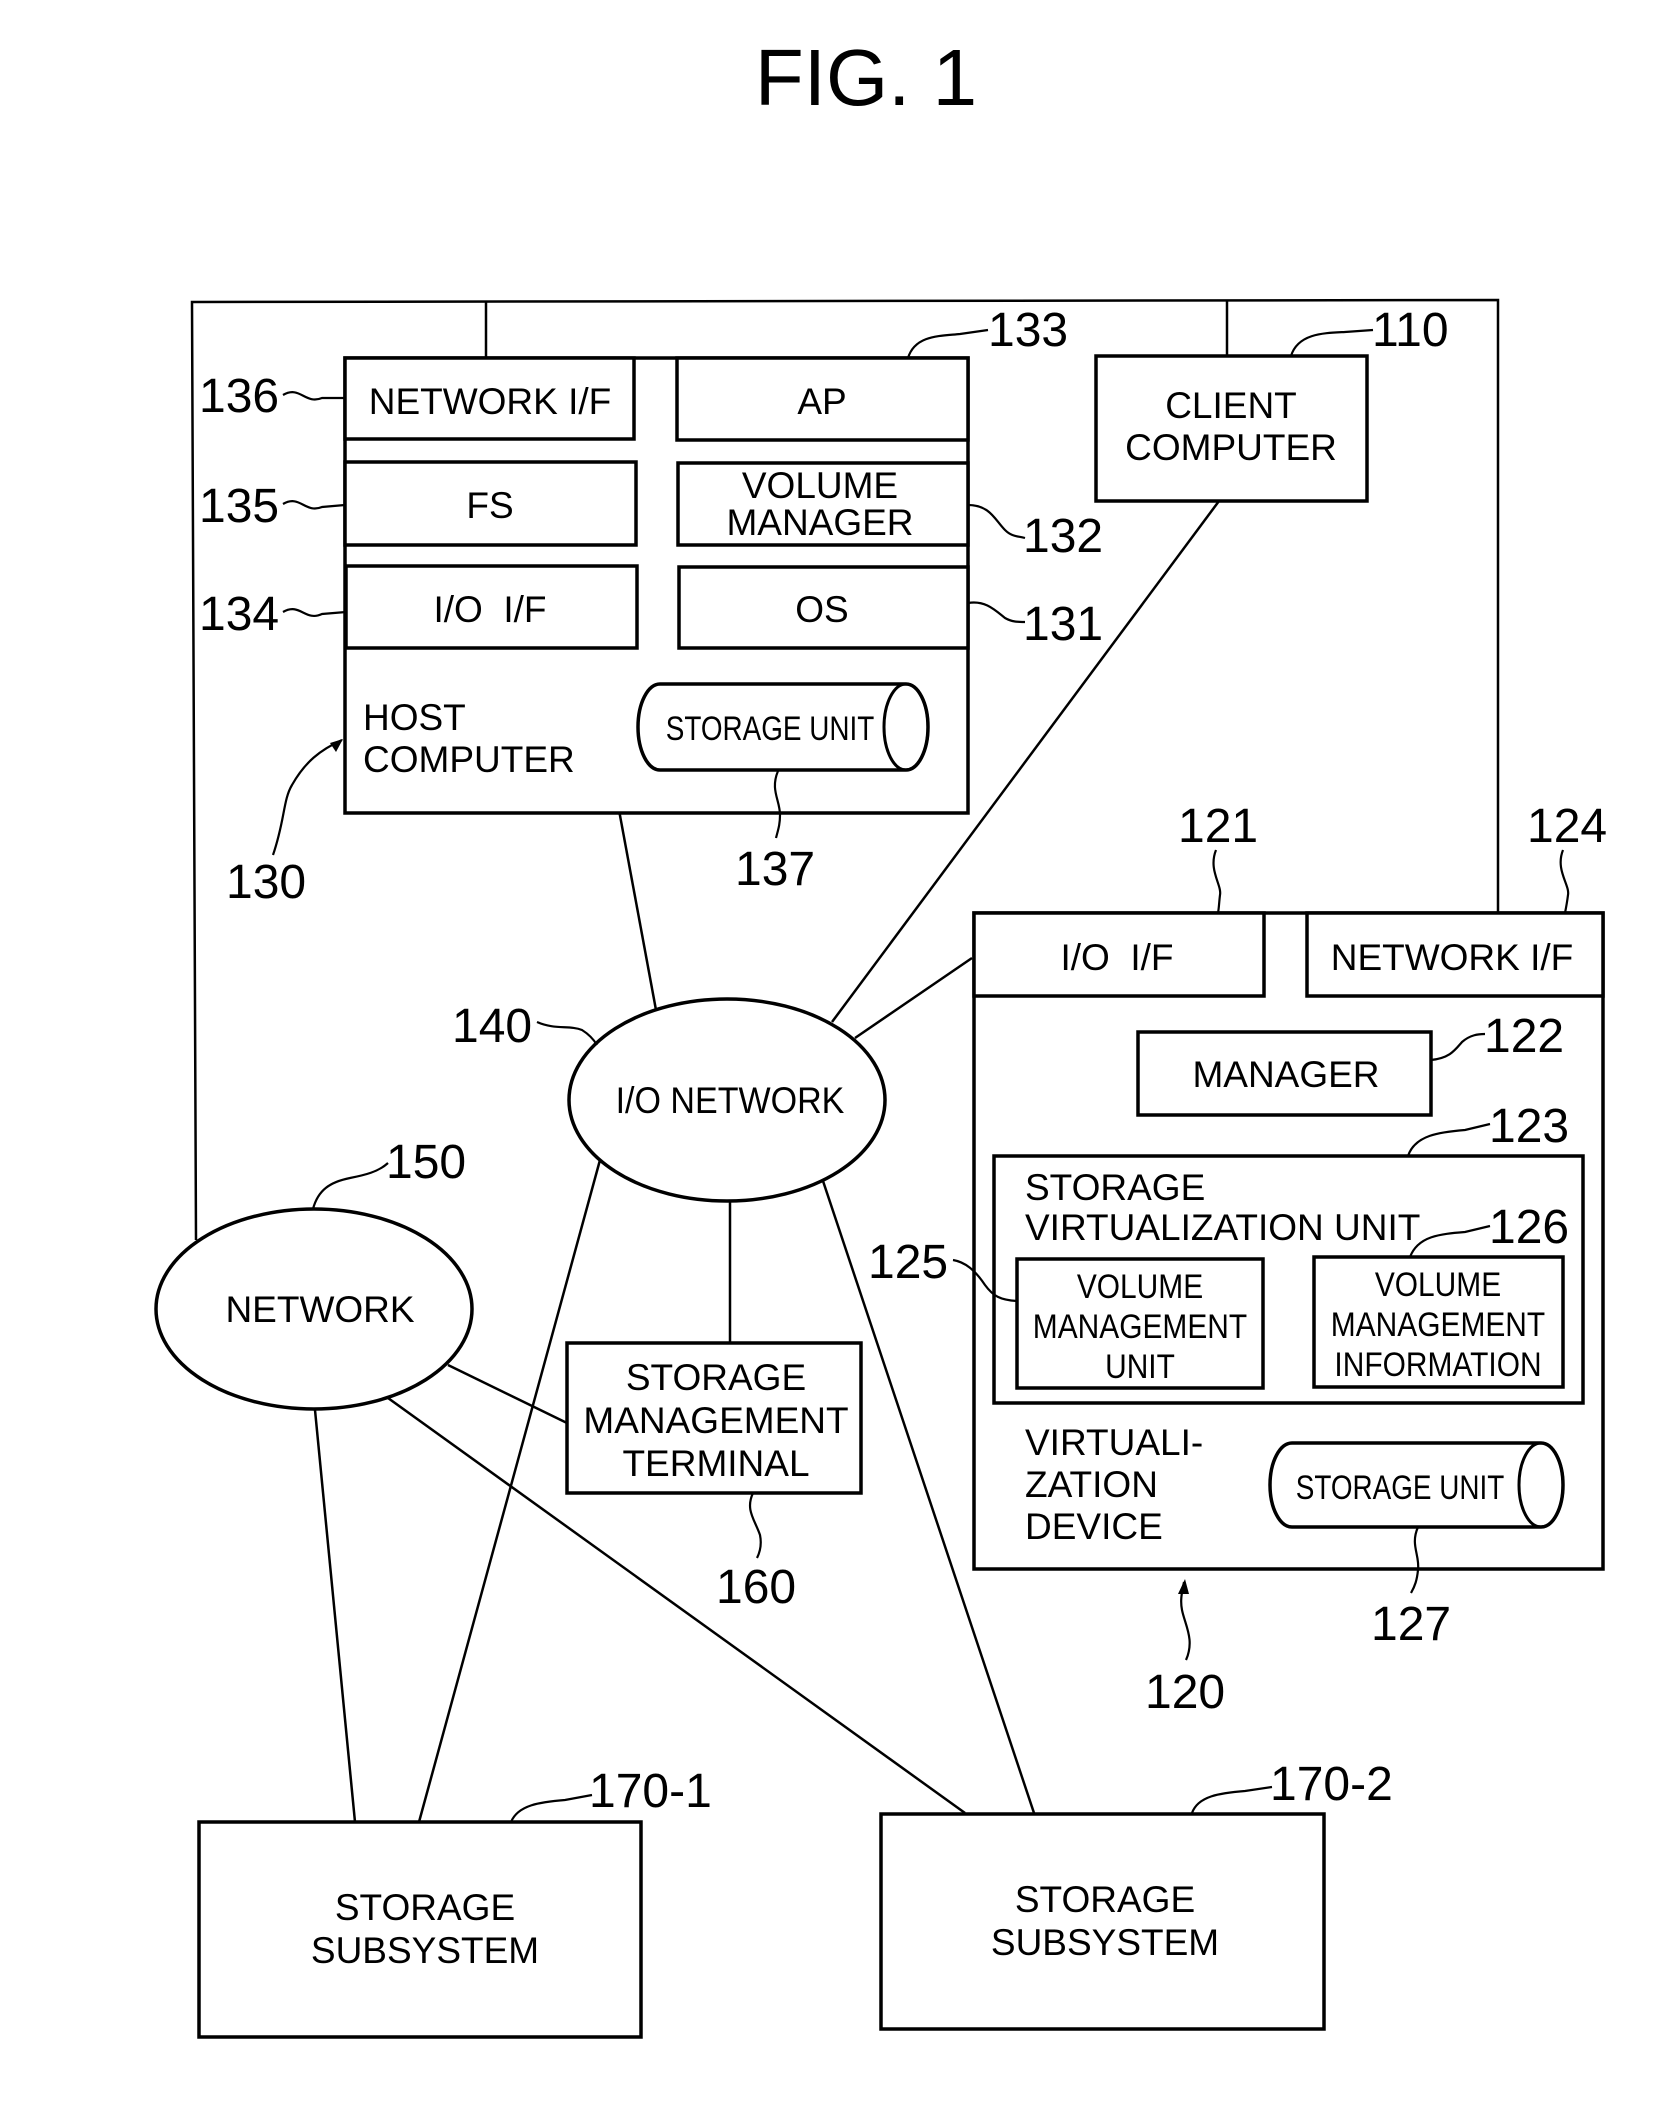 The image size is (1675, 2107). What do you see at coordinates (1218, 826) in the screenshot?
I see `ref-121: 121` at bounding box center [1218, 826].